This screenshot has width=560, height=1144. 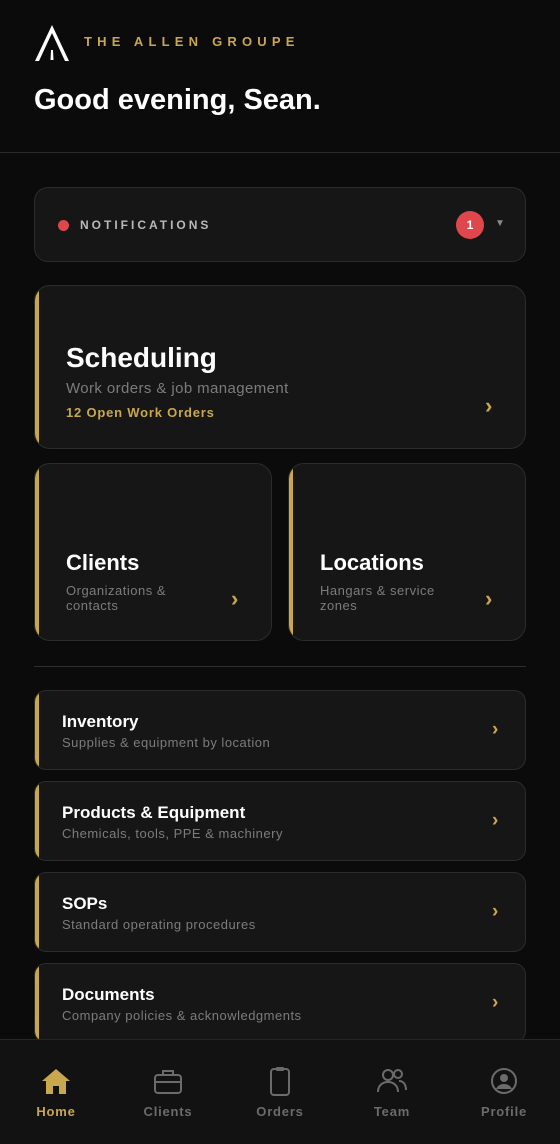 What do you see at coordinates (52, 43) in the screenshot?
I see `allen-logo-icon` at bounding box center [52, 43].